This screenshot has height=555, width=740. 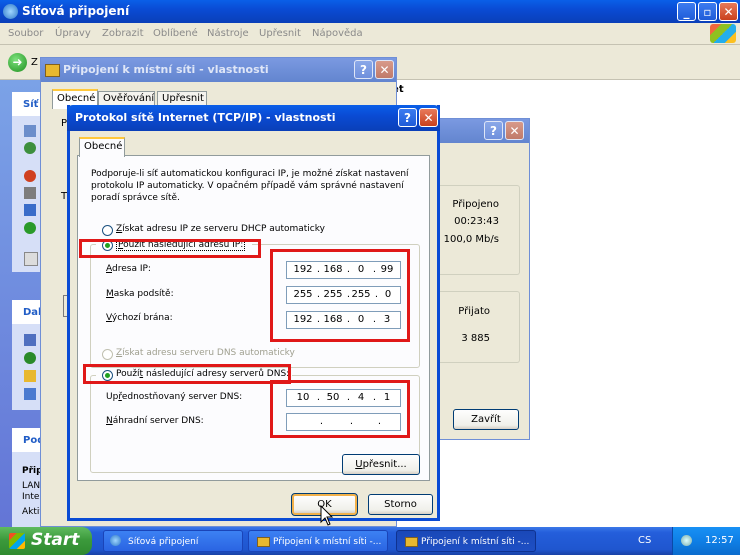 I want to click on highlight-manual-ip-radio, so click(x=170, y=248).